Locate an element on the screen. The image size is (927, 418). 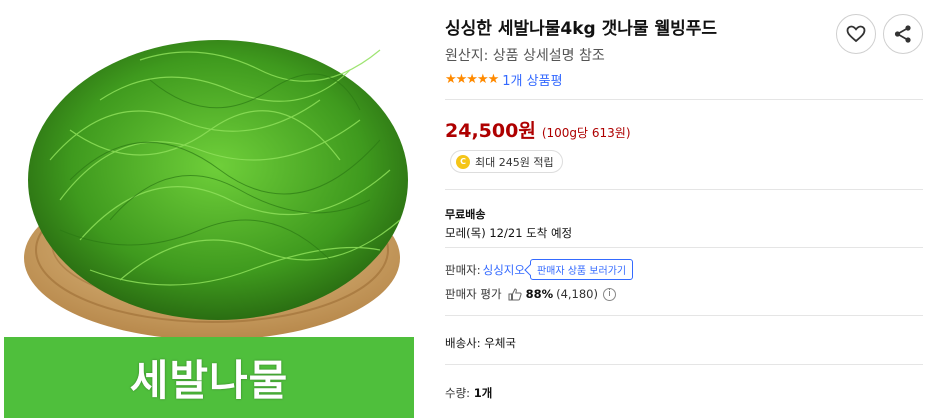
carrier-text: 배송사: 우체국 is located at coordinates (481, 343).